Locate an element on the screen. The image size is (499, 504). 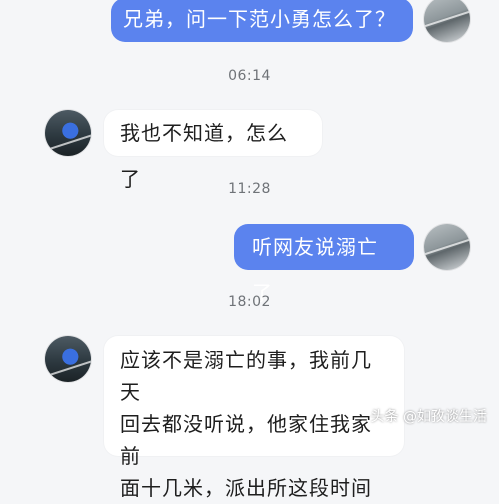
message-line: 面十几米，派出所这段时间 is located at coordinates (246, 488).